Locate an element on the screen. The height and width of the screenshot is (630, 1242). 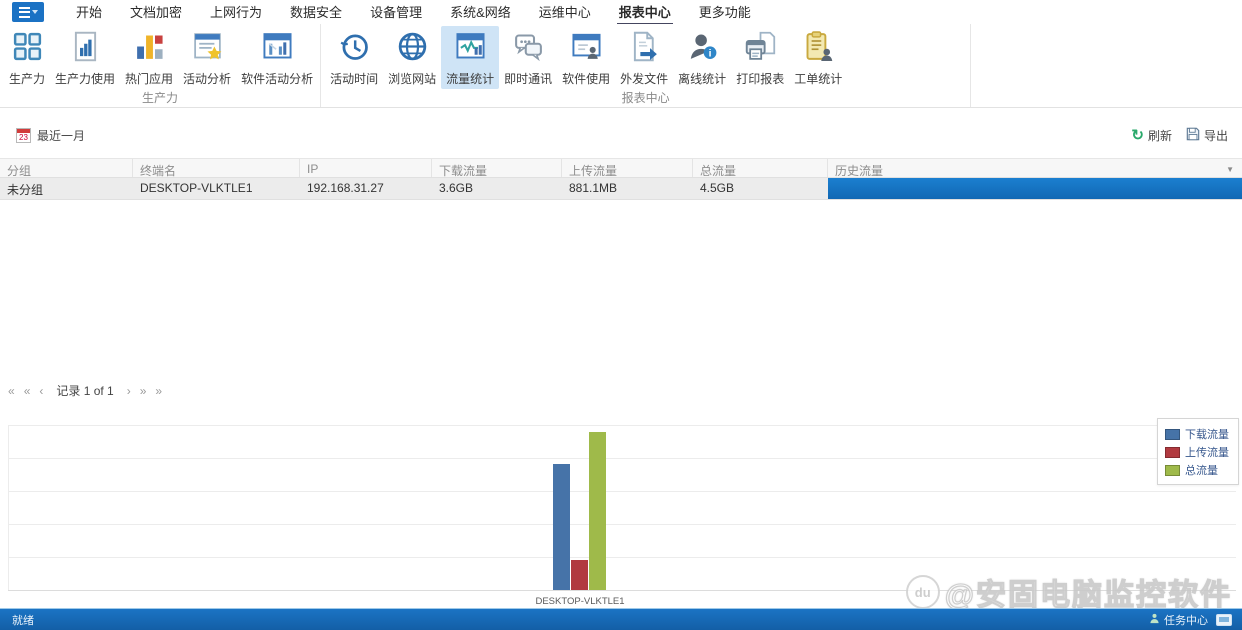
ribbon-item-label: 活动分析 is located at coordinates (207, 79).